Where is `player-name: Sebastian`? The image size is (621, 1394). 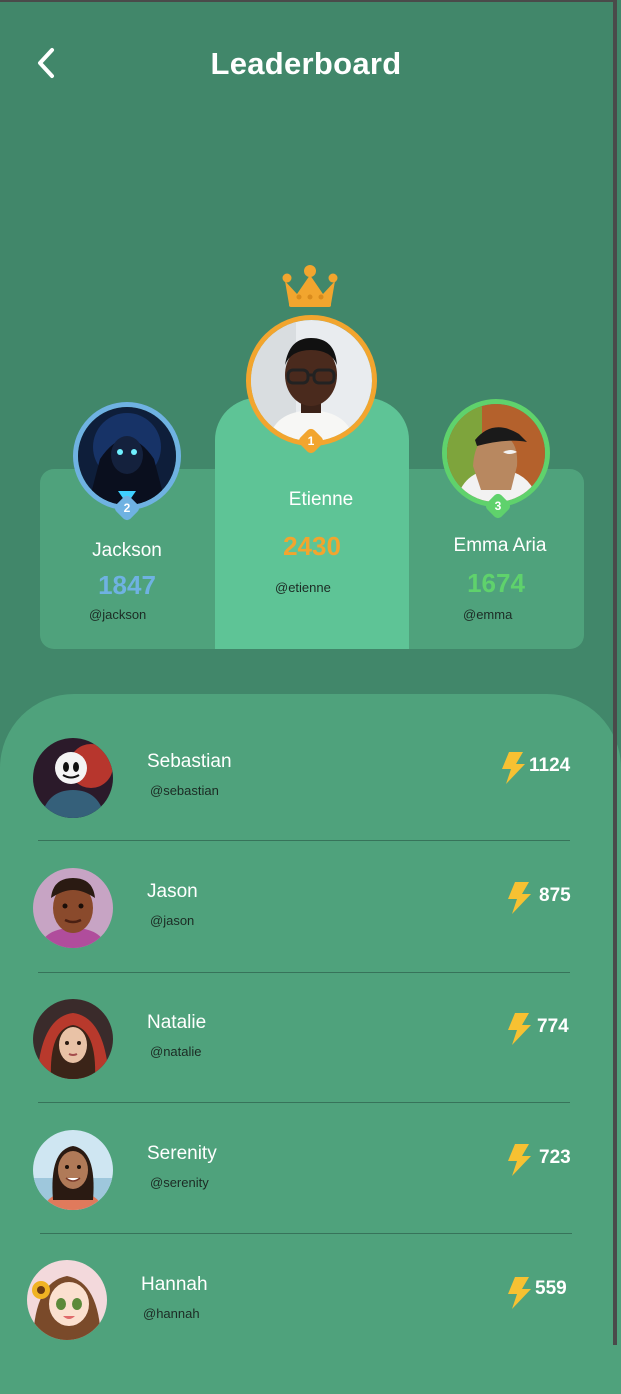
player-name: Sebastian is located at coordinates (189, 761).